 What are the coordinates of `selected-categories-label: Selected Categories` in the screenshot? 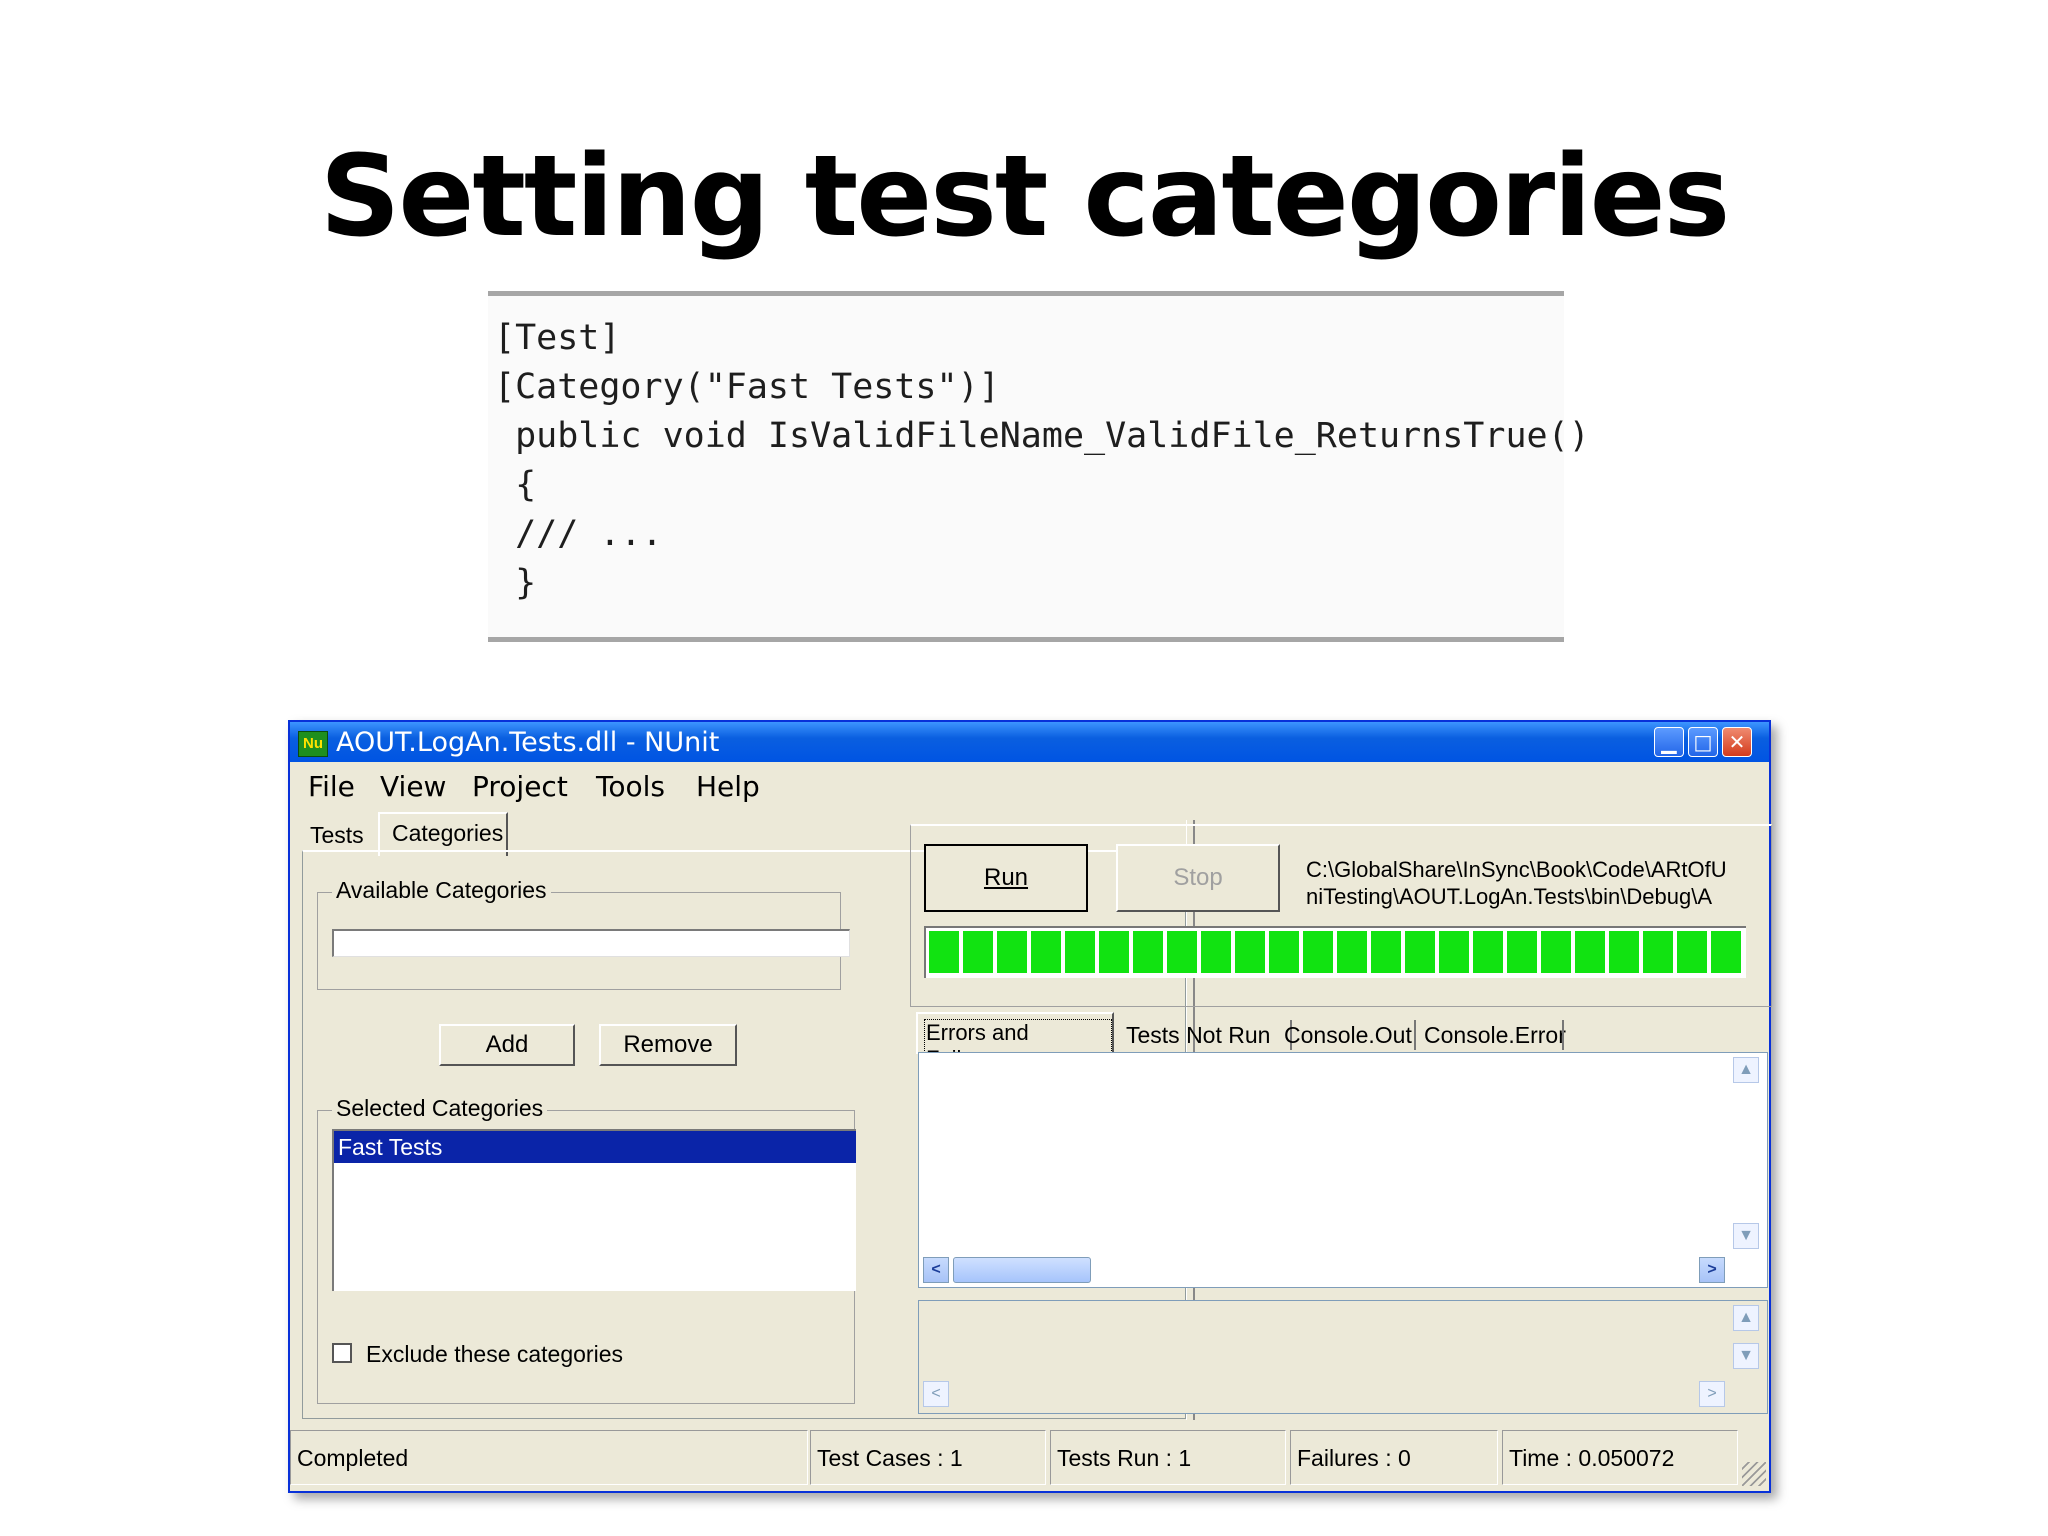 It's located at (440, 1108).